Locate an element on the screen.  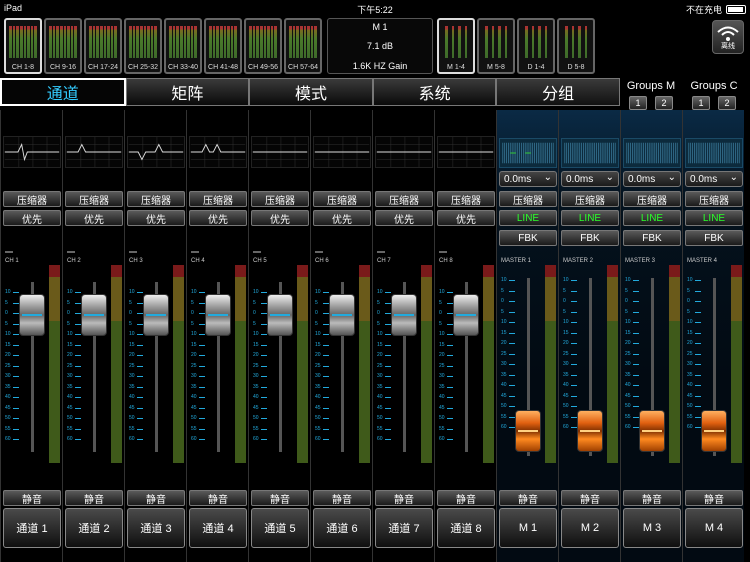
overview-m-1-4: M 1-4 is located at coordinates (456, 46).